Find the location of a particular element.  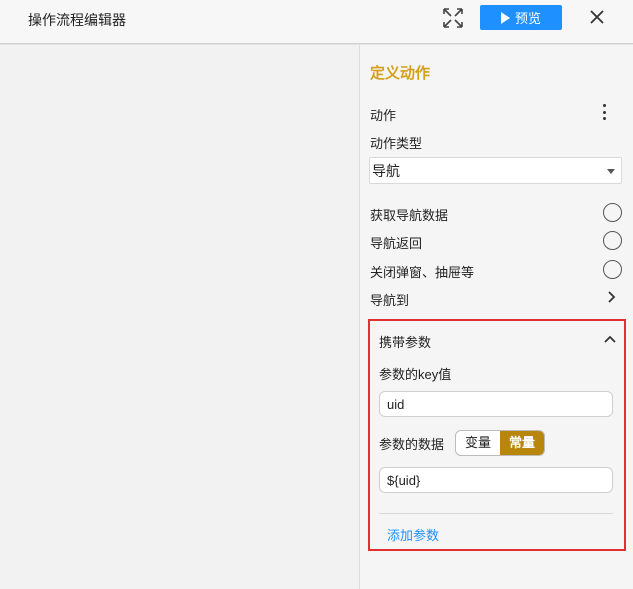

param-key-input is located at coordinates (496, 404).